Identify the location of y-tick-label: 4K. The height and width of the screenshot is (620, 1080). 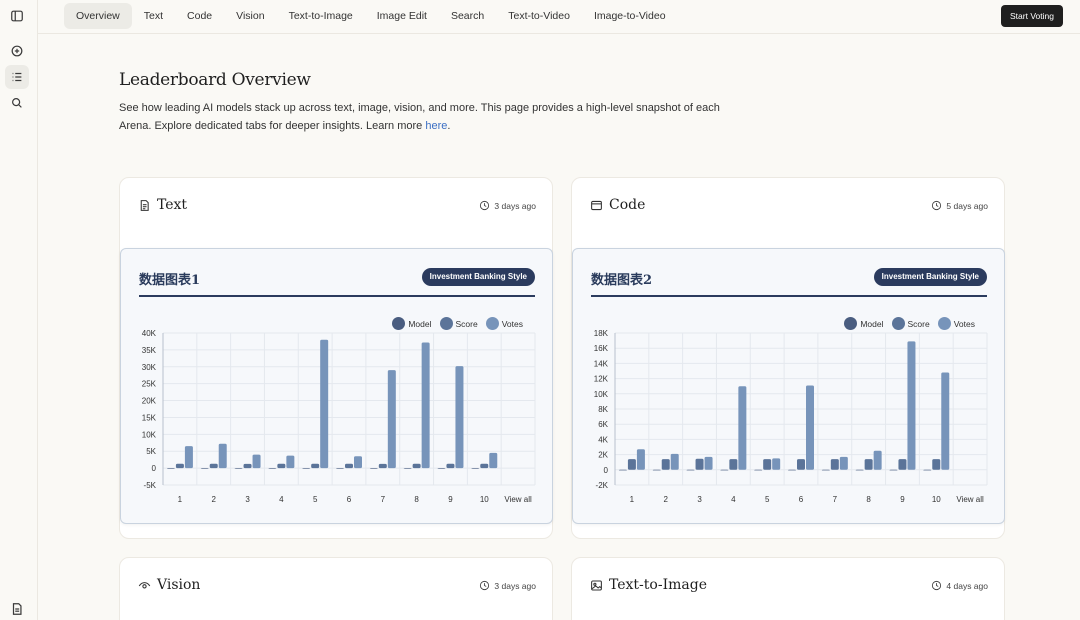
(603, 439).